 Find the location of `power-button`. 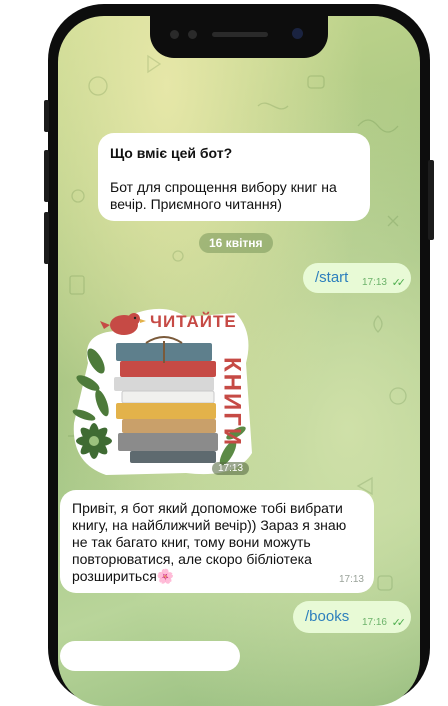

power-button is located at coordinates (431, 200).